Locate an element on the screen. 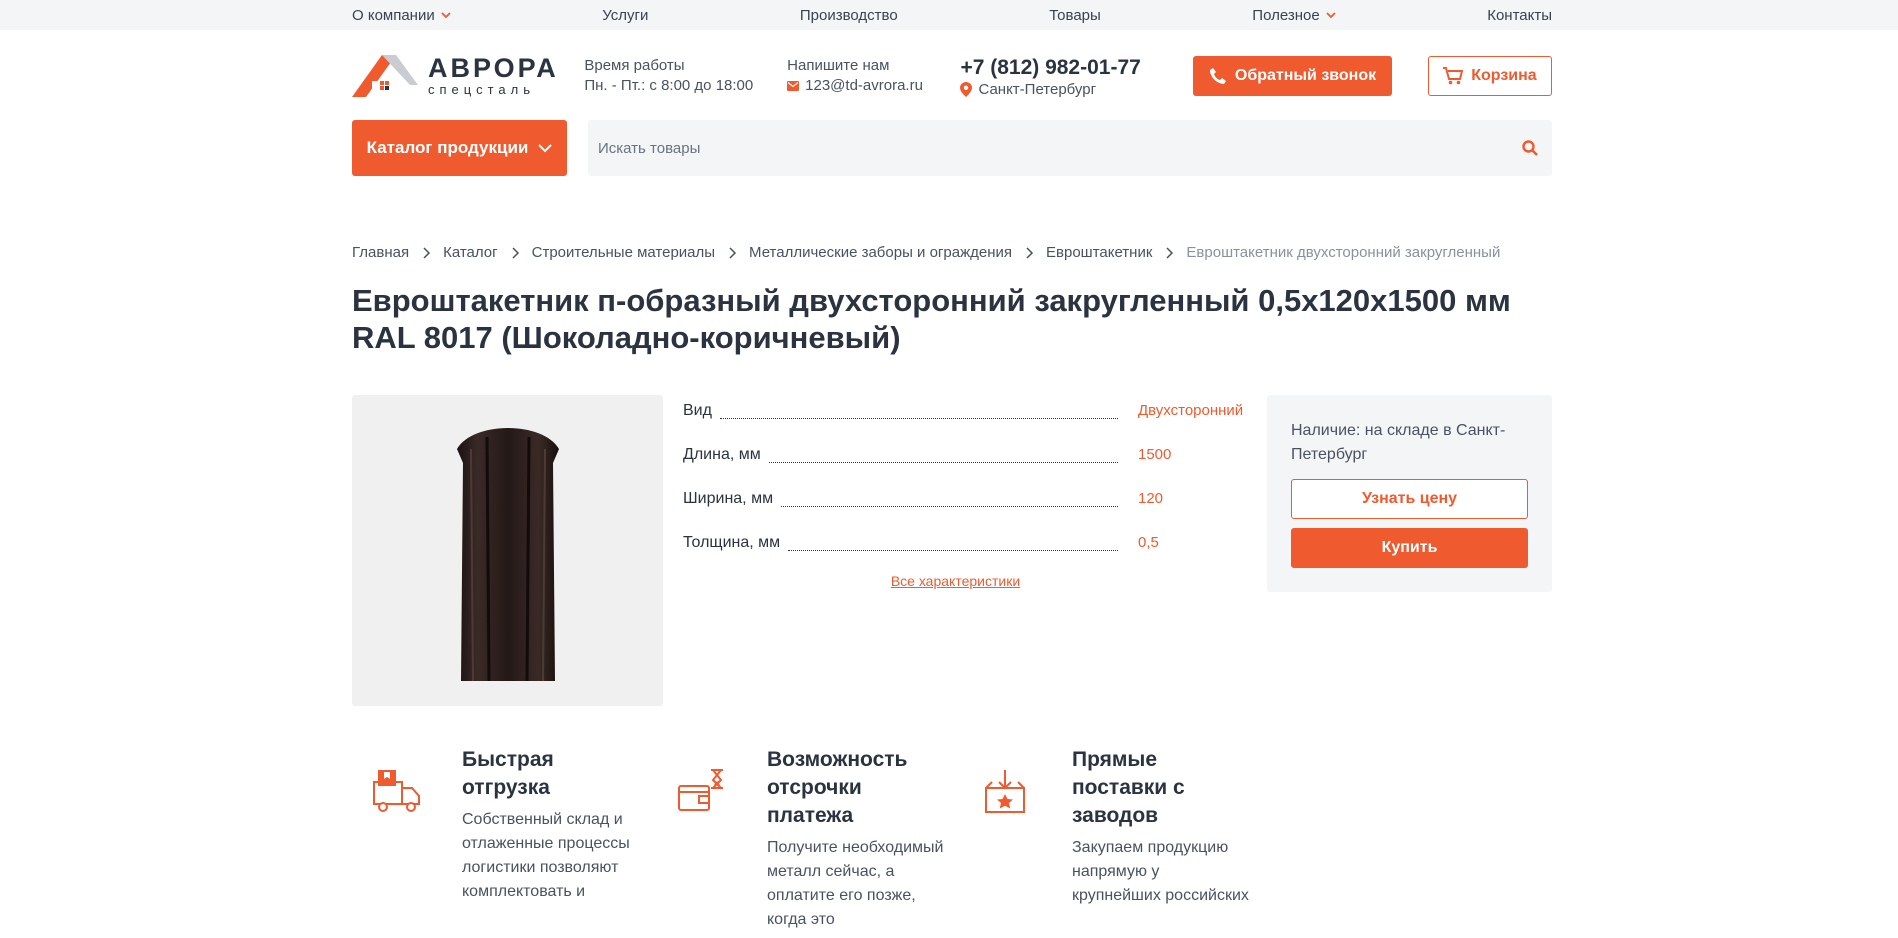 The width and height of the screenshot is (1898, 938). mail-label: Напишите нам is located at coordinates (838, 65).